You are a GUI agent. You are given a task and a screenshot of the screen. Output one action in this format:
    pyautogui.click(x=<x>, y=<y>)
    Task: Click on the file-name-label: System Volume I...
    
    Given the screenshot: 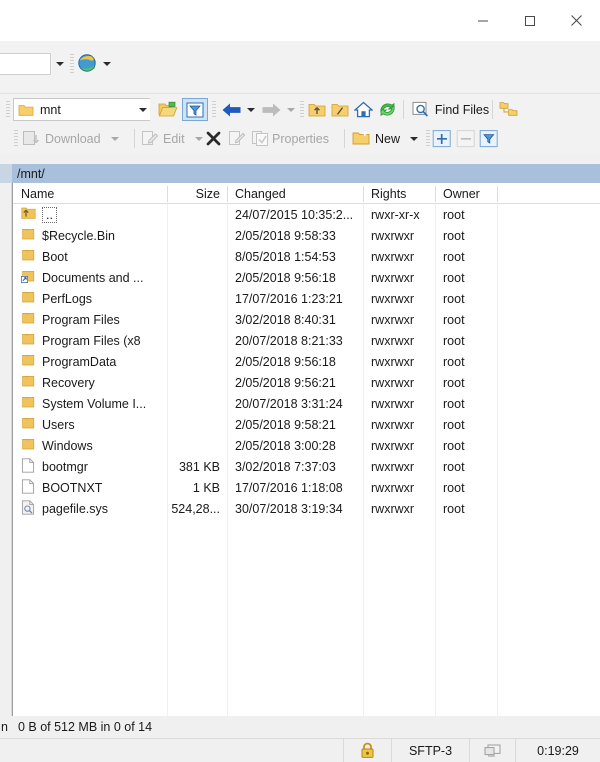 What is the action you would take?
    pyautogui.click(x=94, y=403)
    